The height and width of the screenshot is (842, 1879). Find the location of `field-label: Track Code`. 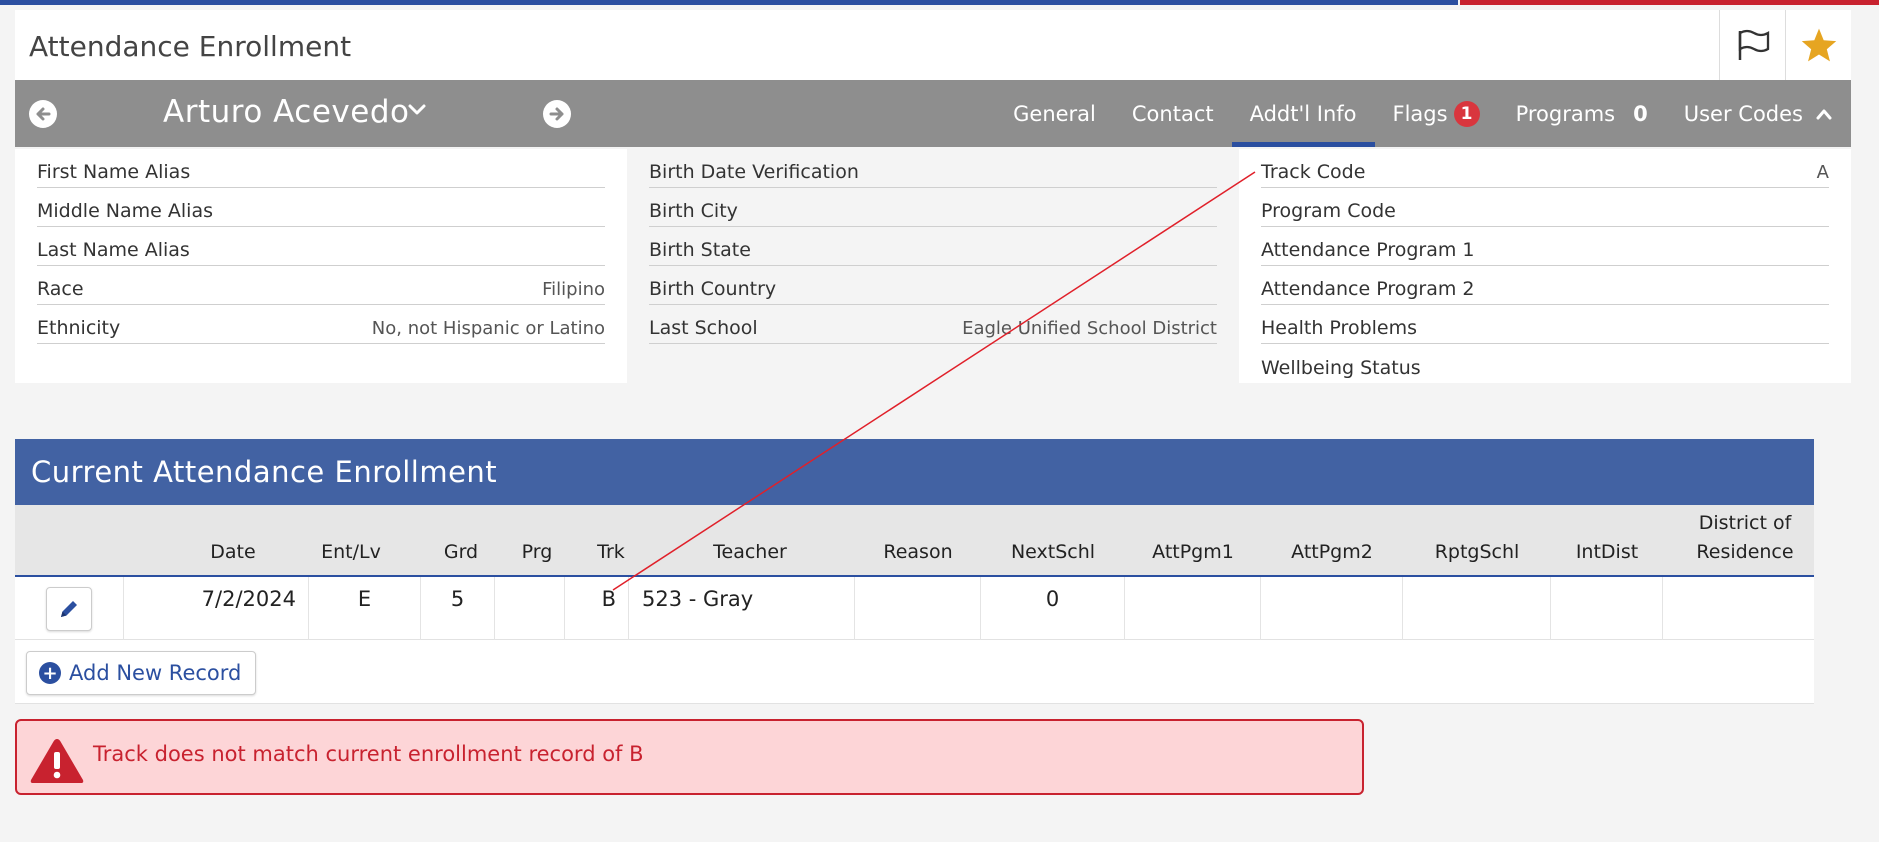

field-label: Track Code is located at coordinates (1313, 172).